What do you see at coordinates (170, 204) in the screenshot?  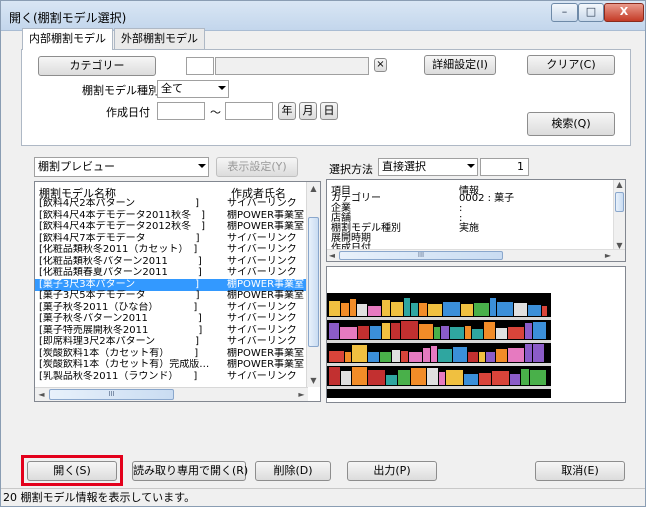 I see `list-item: [飲料4尺2本パターン ] サイバーリンク` at bounding box center [170, 204].